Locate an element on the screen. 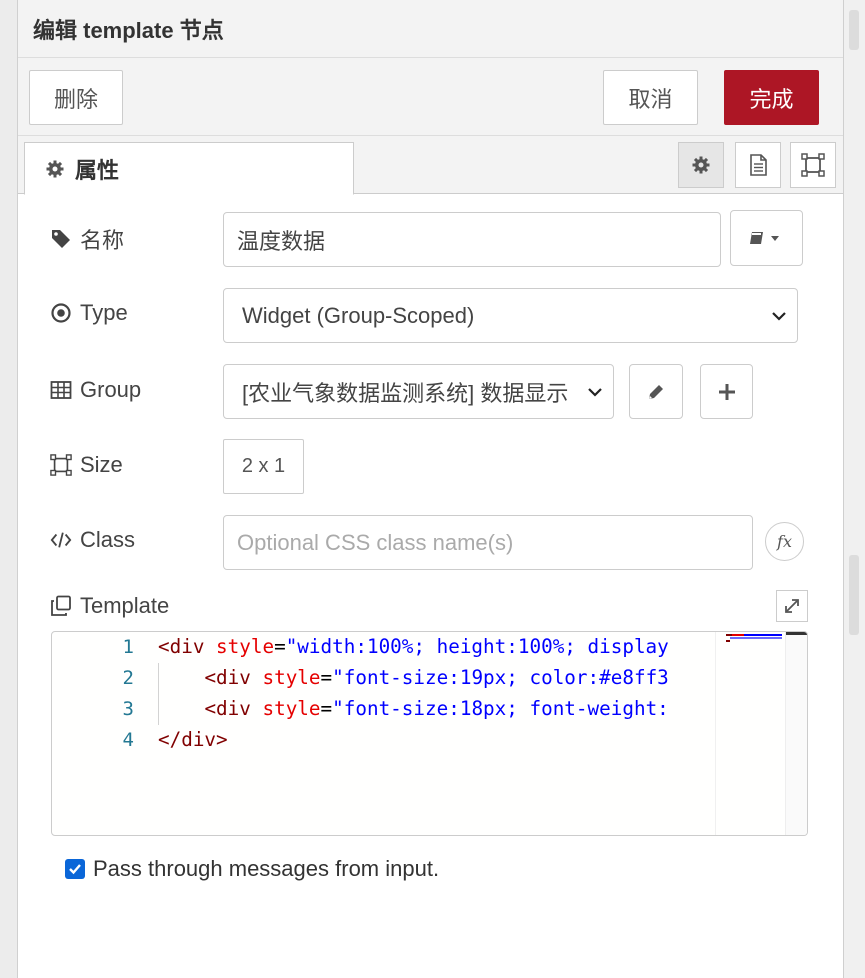  expand-editor-button is located at coordinates (792, 606).